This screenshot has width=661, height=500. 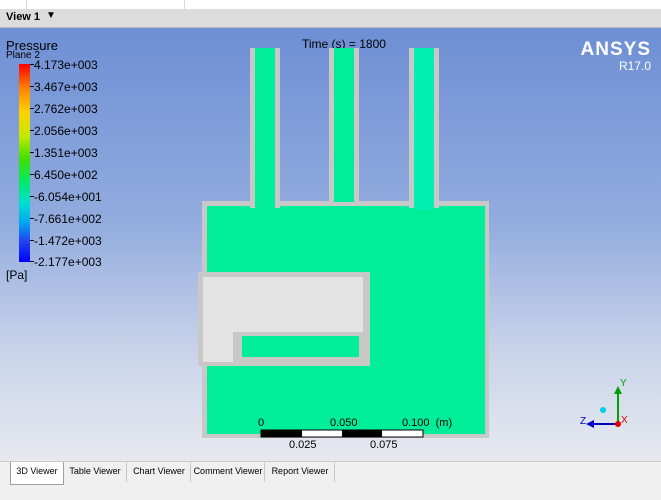 What do you see at coordinates (623, 383) in the screenshot?
I see `axis-y-label: Y` at bounding box center [623, 383].